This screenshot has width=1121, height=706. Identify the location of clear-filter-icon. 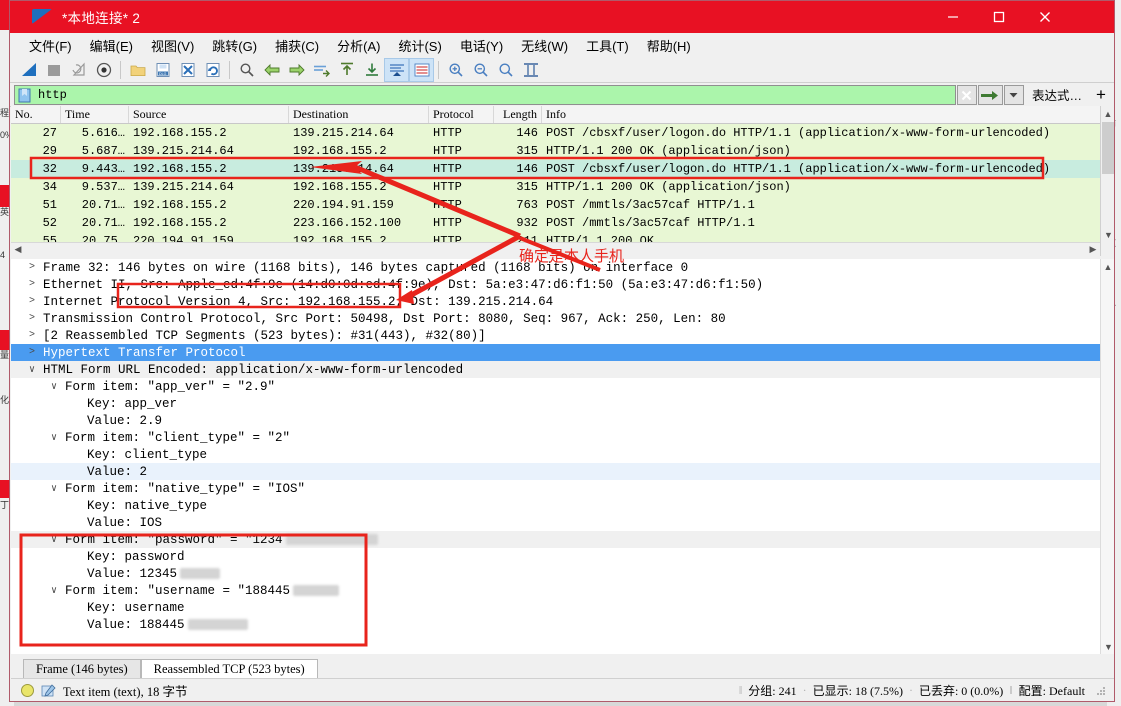
(966, 95).